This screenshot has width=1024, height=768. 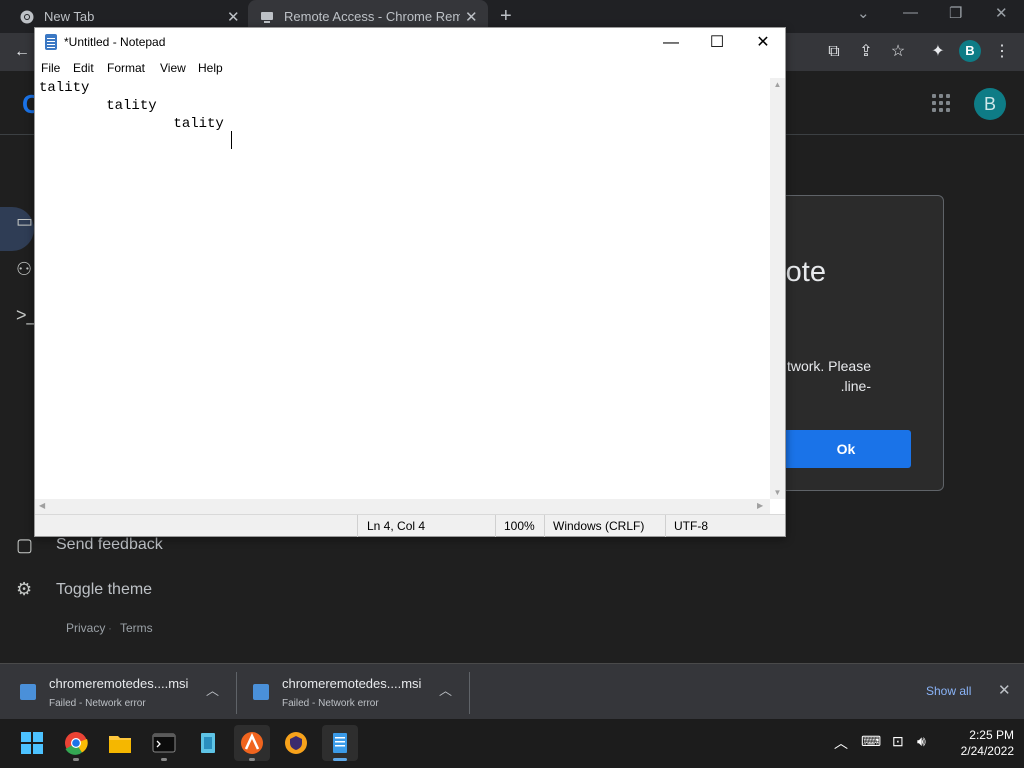 I want to click on zoom-level: 100%, so click(x=519, y=526).